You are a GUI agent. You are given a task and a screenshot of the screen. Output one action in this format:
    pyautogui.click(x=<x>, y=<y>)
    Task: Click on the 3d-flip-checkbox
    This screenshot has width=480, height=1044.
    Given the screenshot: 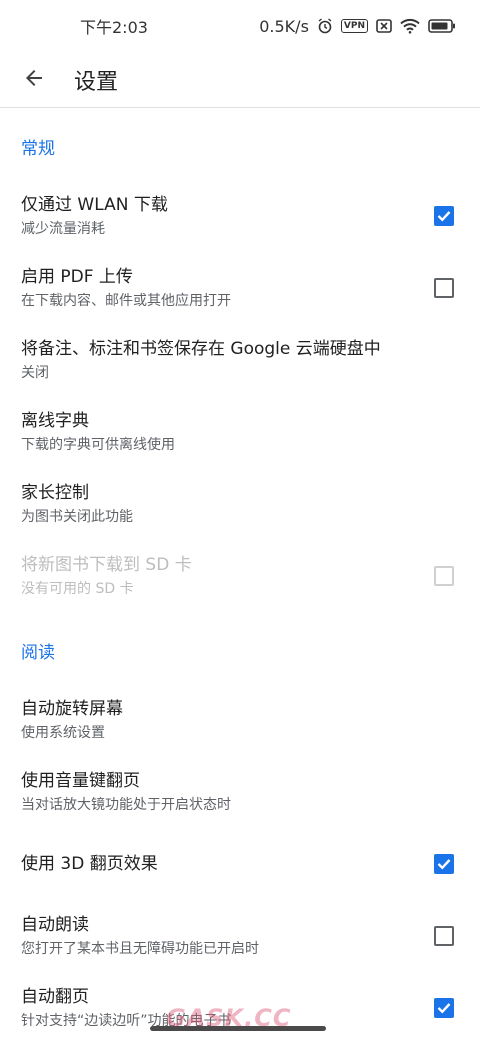 What is the action you would take?
    pyautogui.click(x=444, y=864)
    